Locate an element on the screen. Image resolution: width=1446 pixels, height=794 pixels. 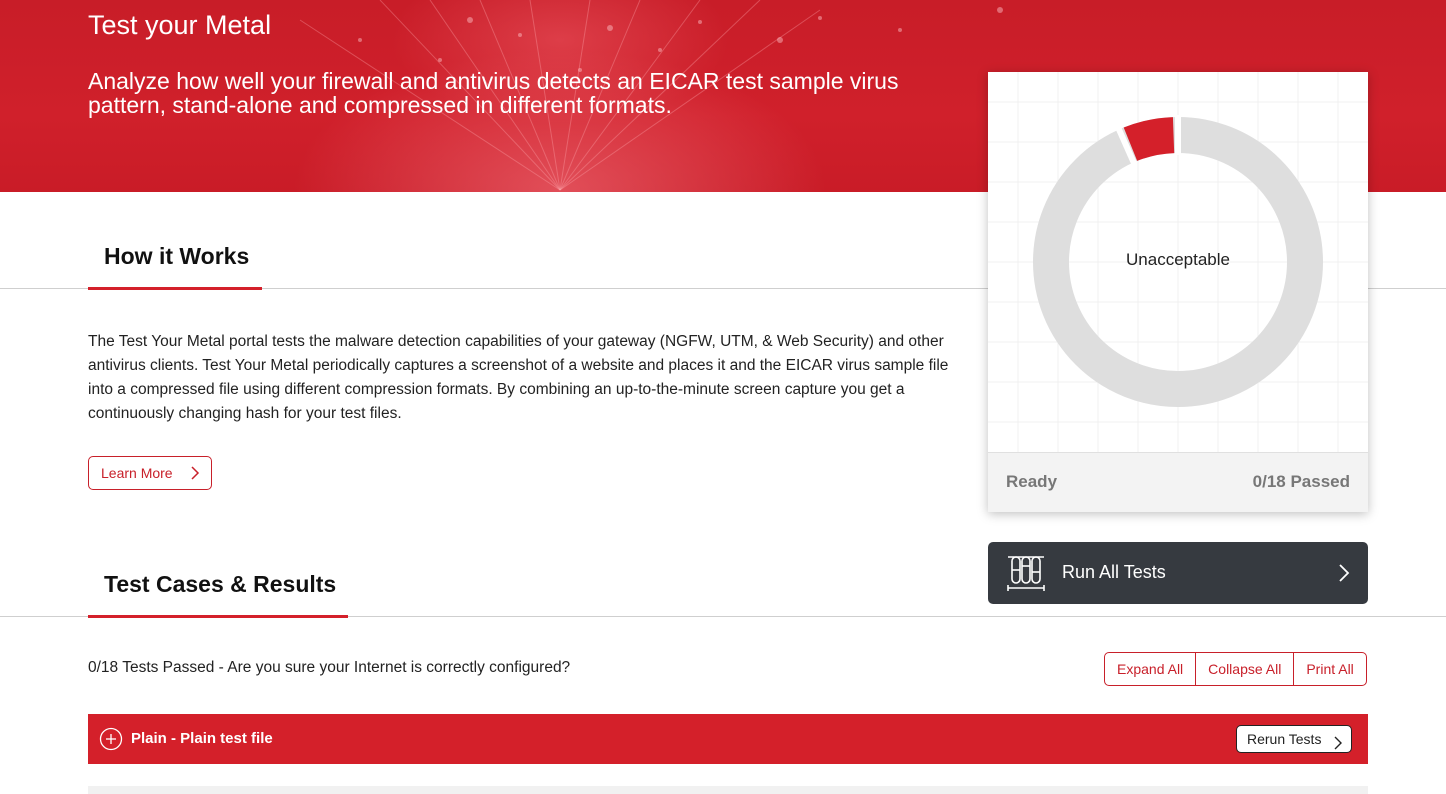
passed-count: 0/18 Passed is located at coordinates (1301, 481).